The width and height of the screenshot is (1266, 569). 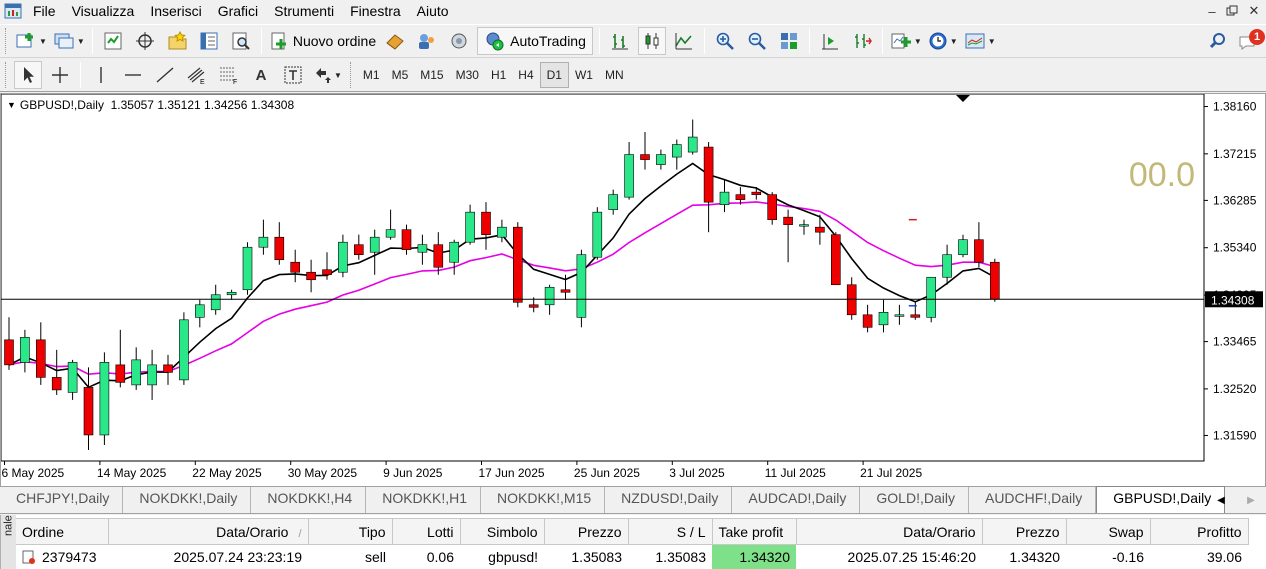 I want to click on crosshair-tool-button, so click(x=60, y=75).